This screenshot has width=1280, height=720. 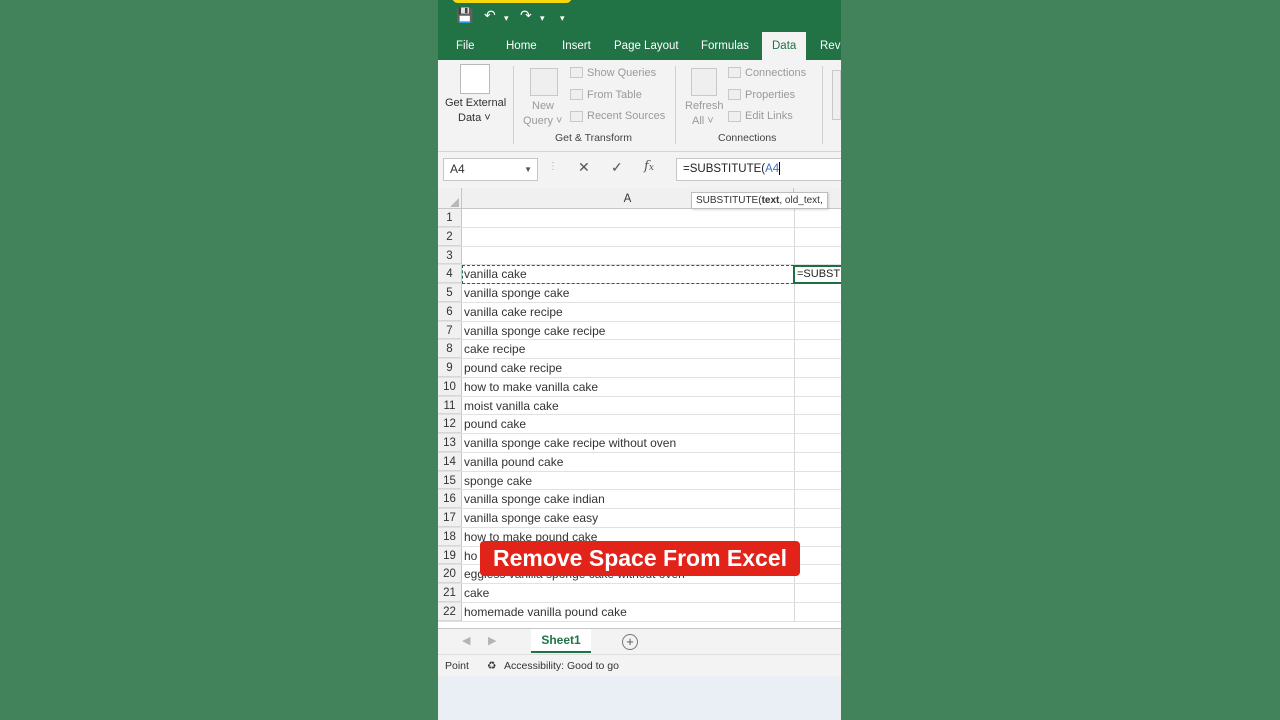 I want to click on row-header: 10, so click(x=450, y=386).